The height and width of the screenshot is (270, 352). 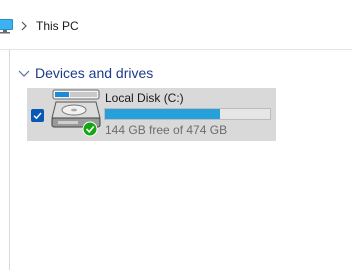 I want to click on drive-name: Local Disk (C:), so click(x=144, y=98).